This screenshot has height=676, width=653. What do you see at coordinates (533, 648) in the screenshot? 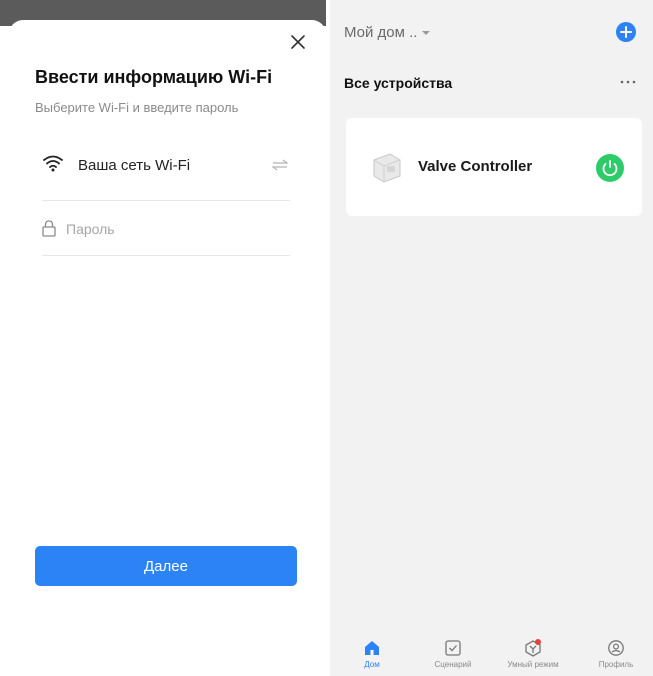
I see `smart-icon` at bounding box center [533, 648].